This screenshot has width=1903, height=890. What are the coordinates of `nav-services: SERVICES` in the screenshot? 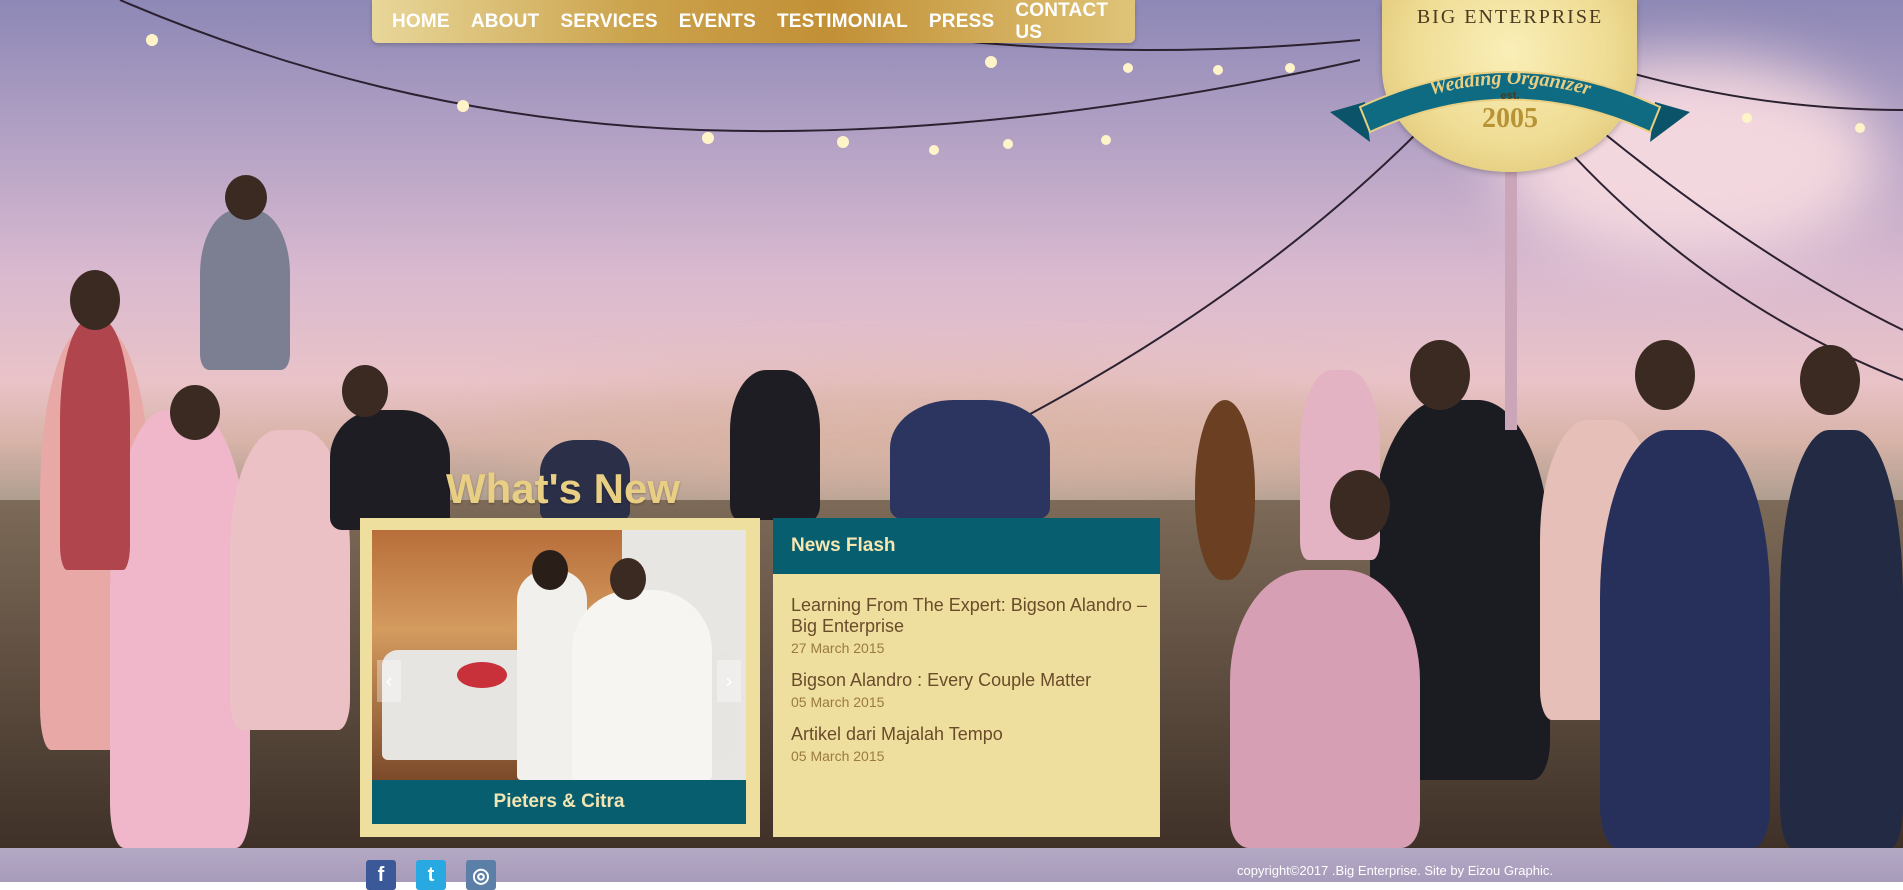 It's located at (608, 22).